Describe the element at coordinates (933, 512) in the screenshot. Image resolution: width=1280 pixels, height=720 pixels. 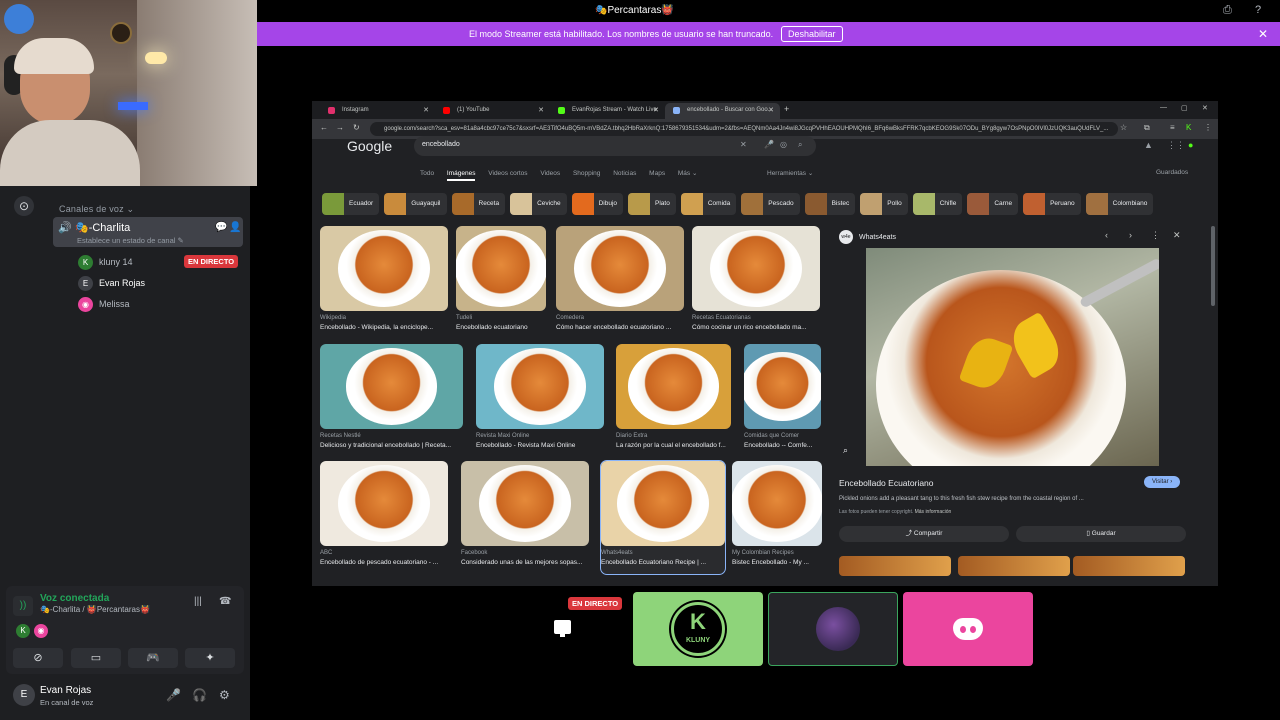
I see `more-info-link: Más información` at that location.